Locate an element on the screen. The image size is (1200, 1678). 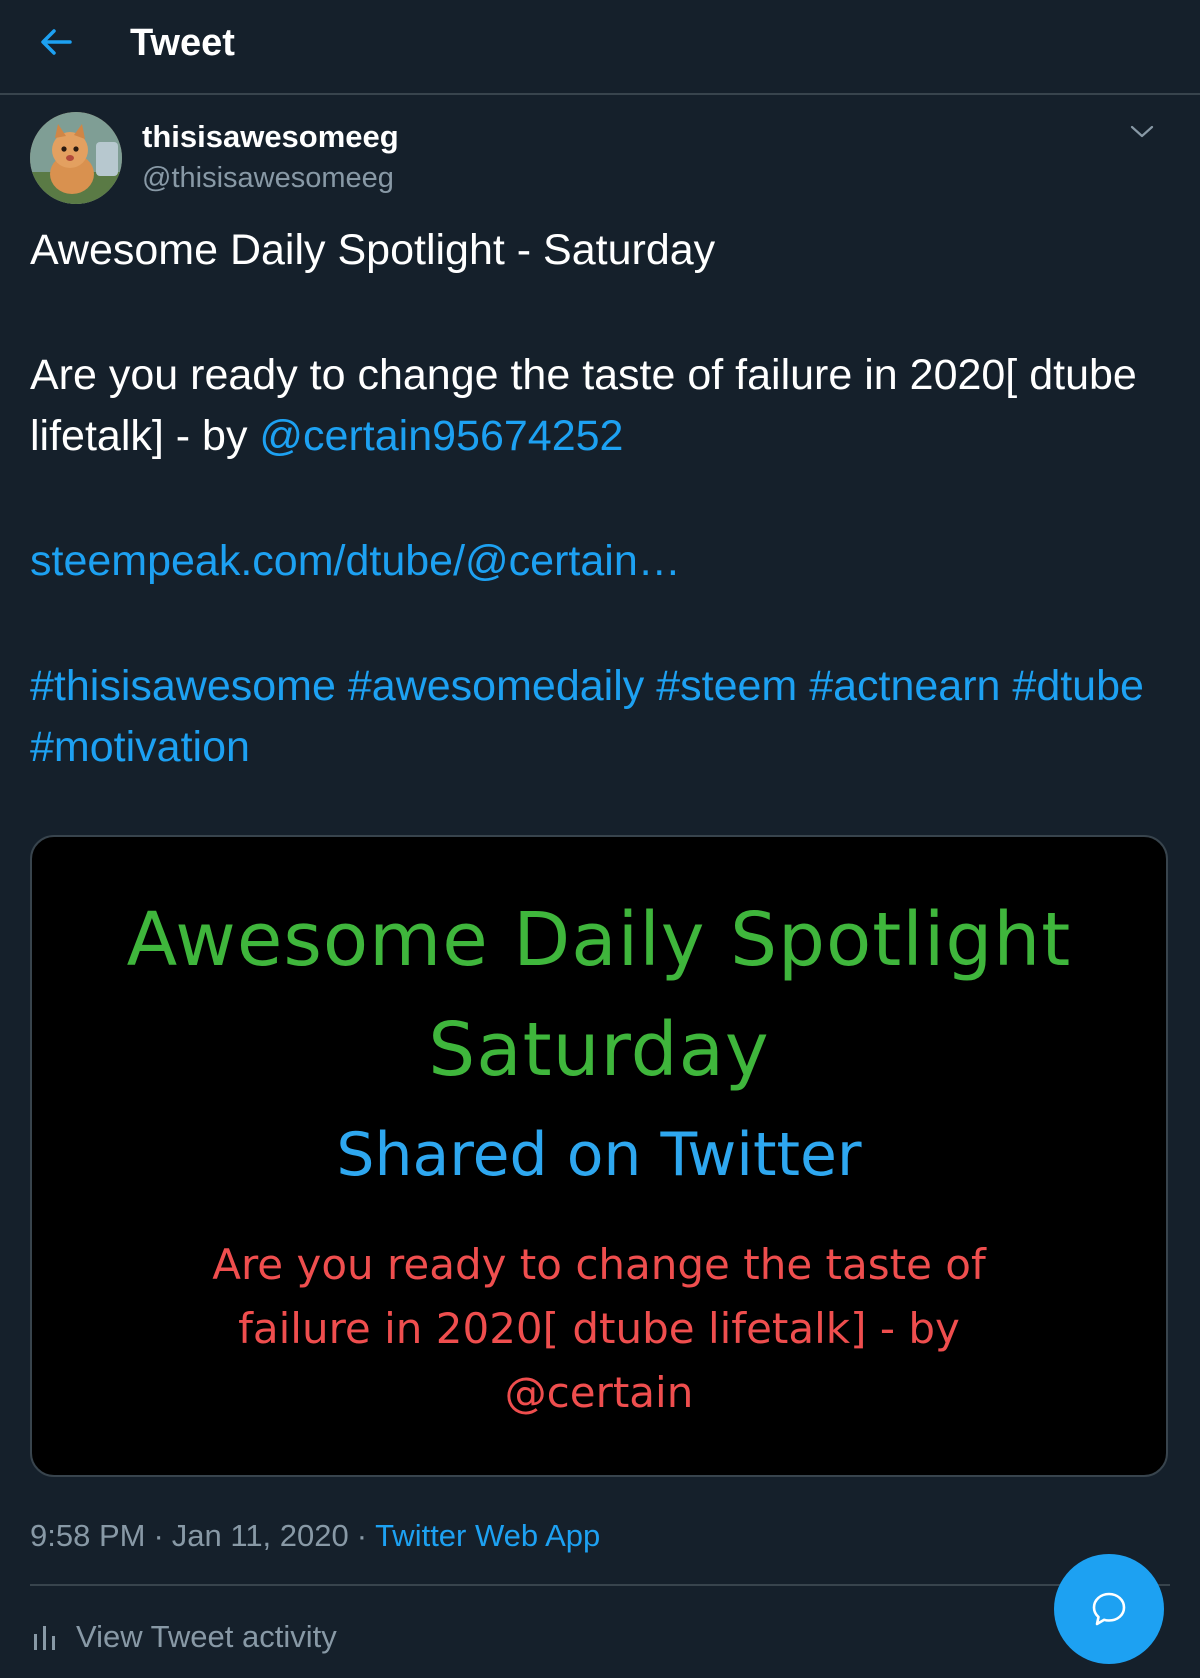
tweet-meta: 9:58 PM · Jan 11, 2020 · Twitter Web App is located at coordinates (315, 1536).